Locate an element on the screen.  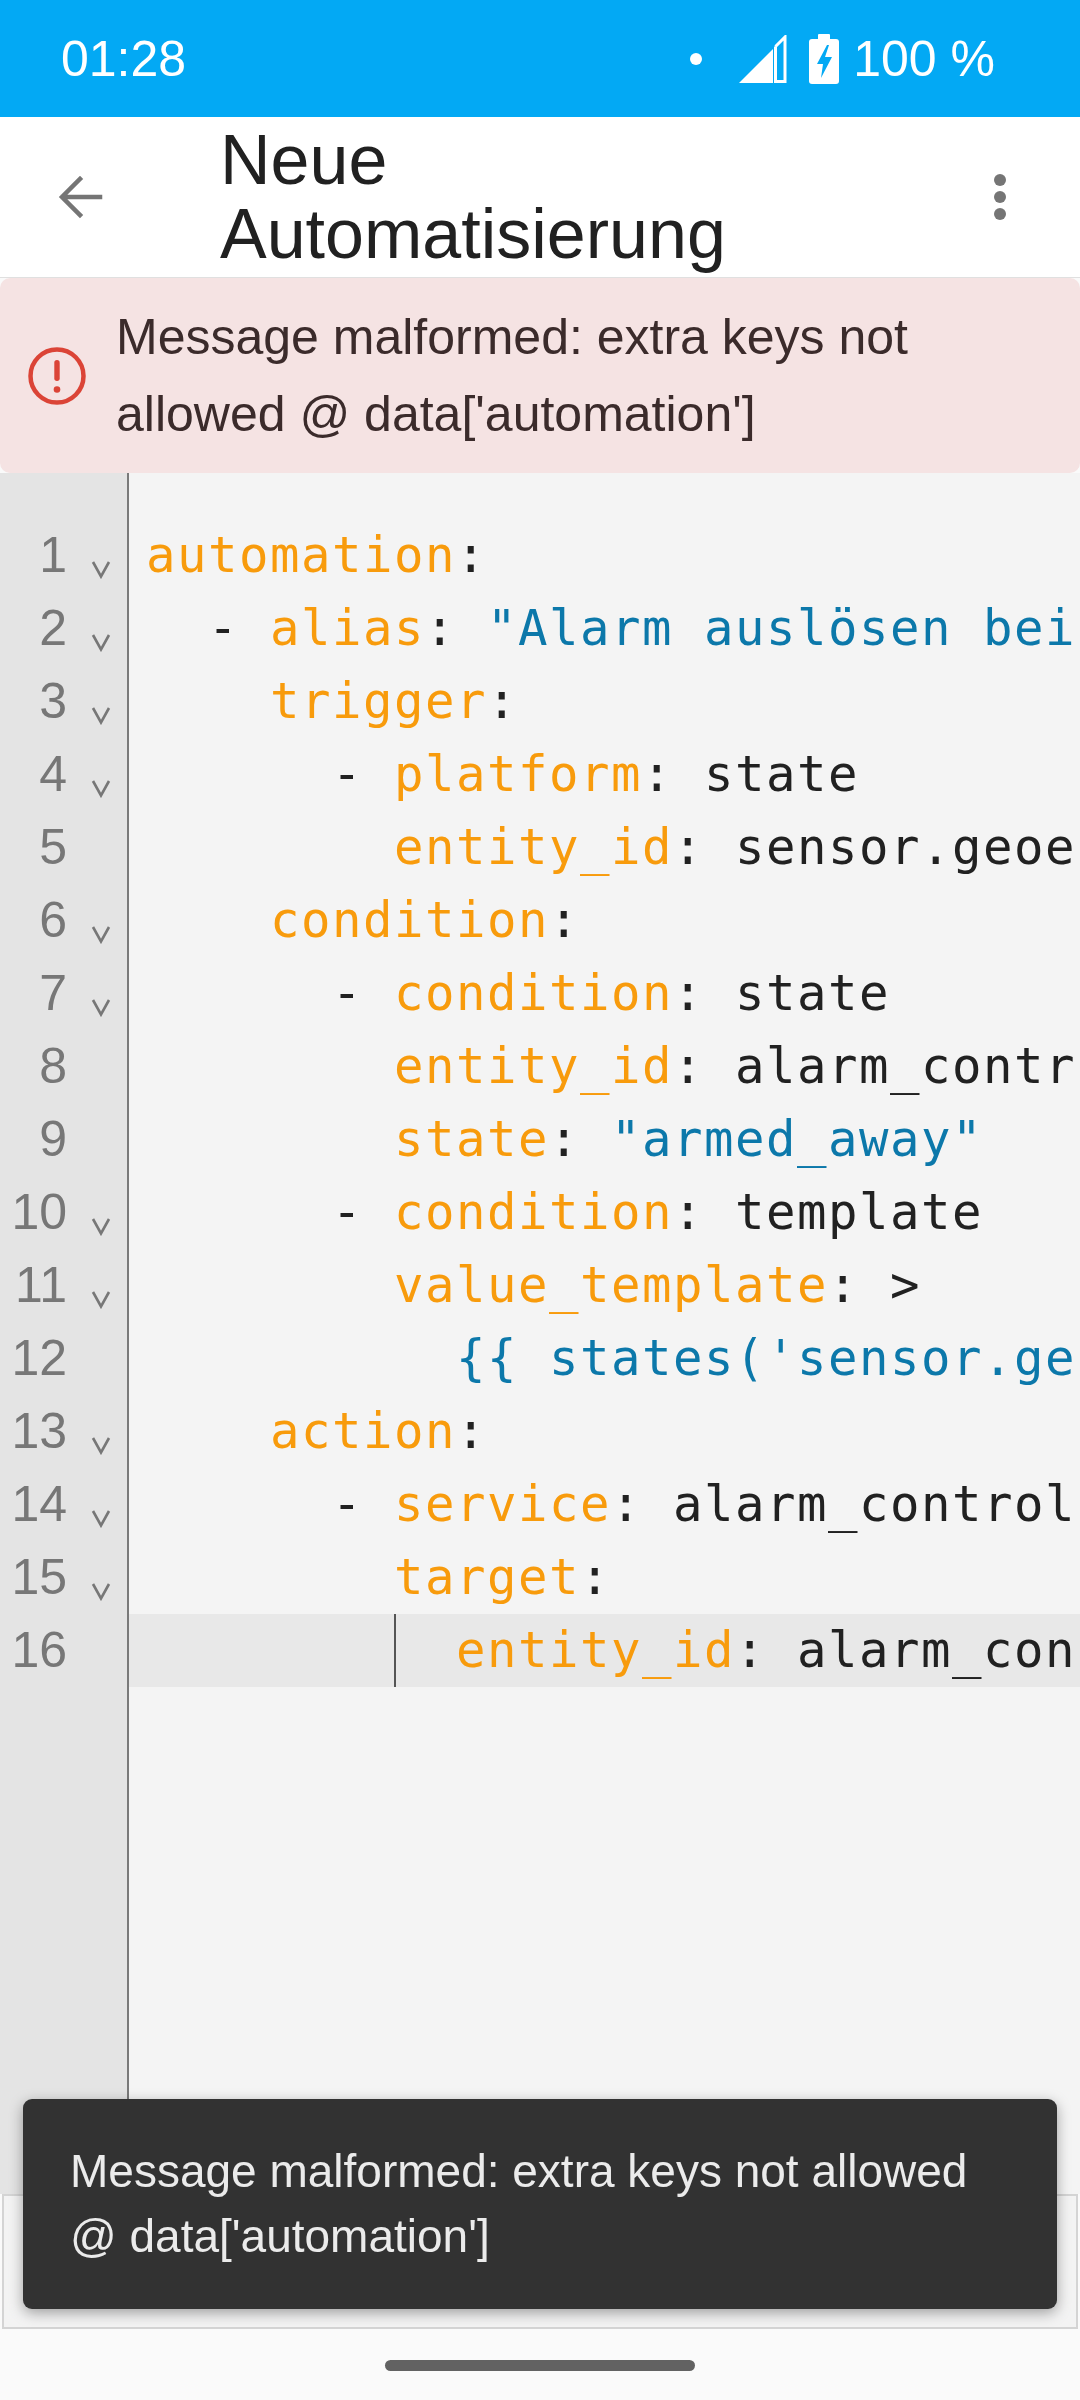
code-line: value_template: > is located at coordinates (658, 1285).